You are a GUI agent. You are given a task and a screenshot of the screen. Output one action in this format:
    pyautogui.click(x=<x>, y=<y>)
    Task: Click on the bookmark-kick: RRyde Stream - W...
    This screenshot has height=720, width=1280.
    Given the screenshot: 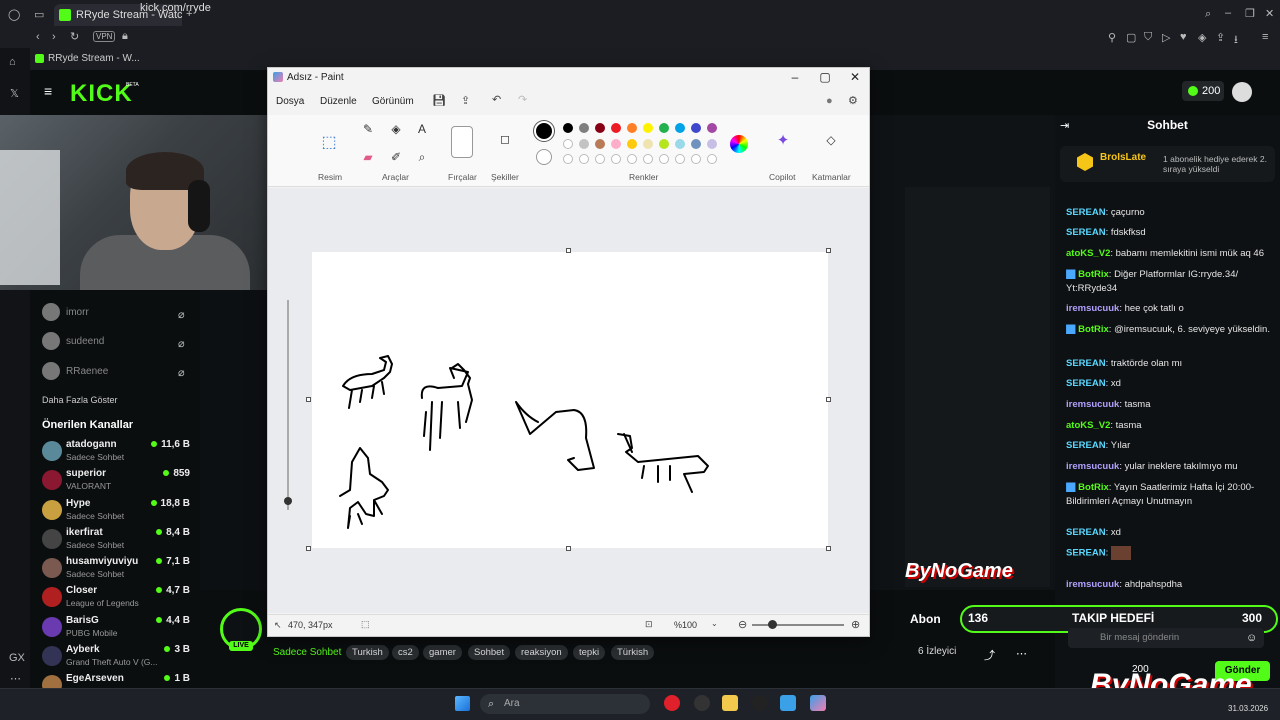 What is the action you would take?
    pyautogui.click(x=94, y=58)
    